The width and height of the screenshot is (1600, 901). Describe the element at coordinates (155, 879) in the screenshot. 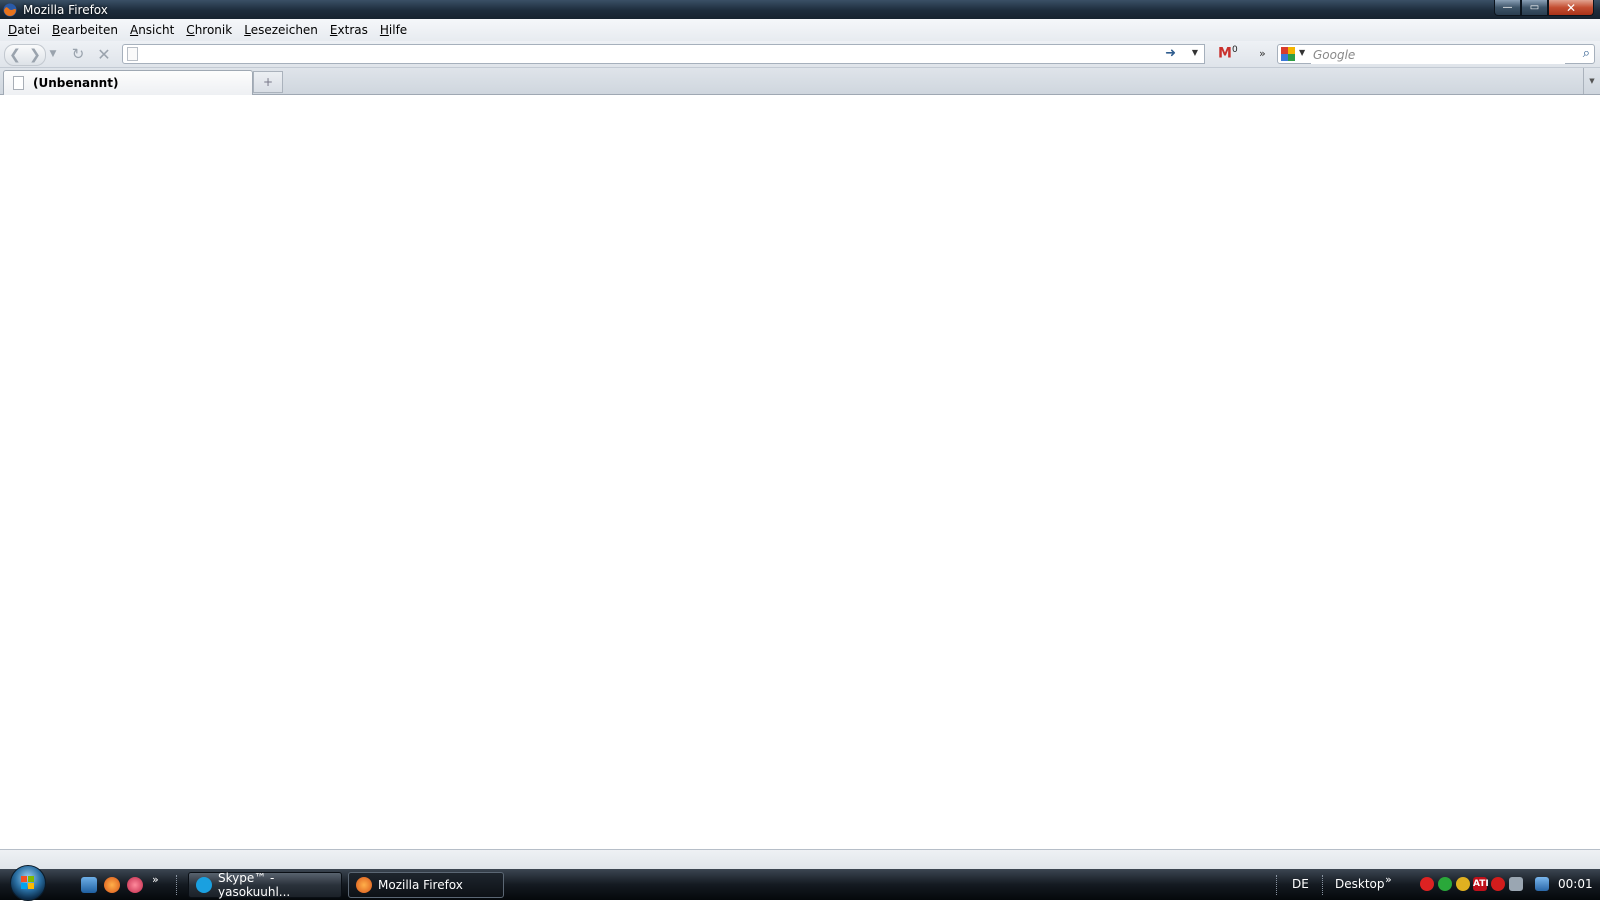

I see `quicklaunch-chevron: »` at that location.